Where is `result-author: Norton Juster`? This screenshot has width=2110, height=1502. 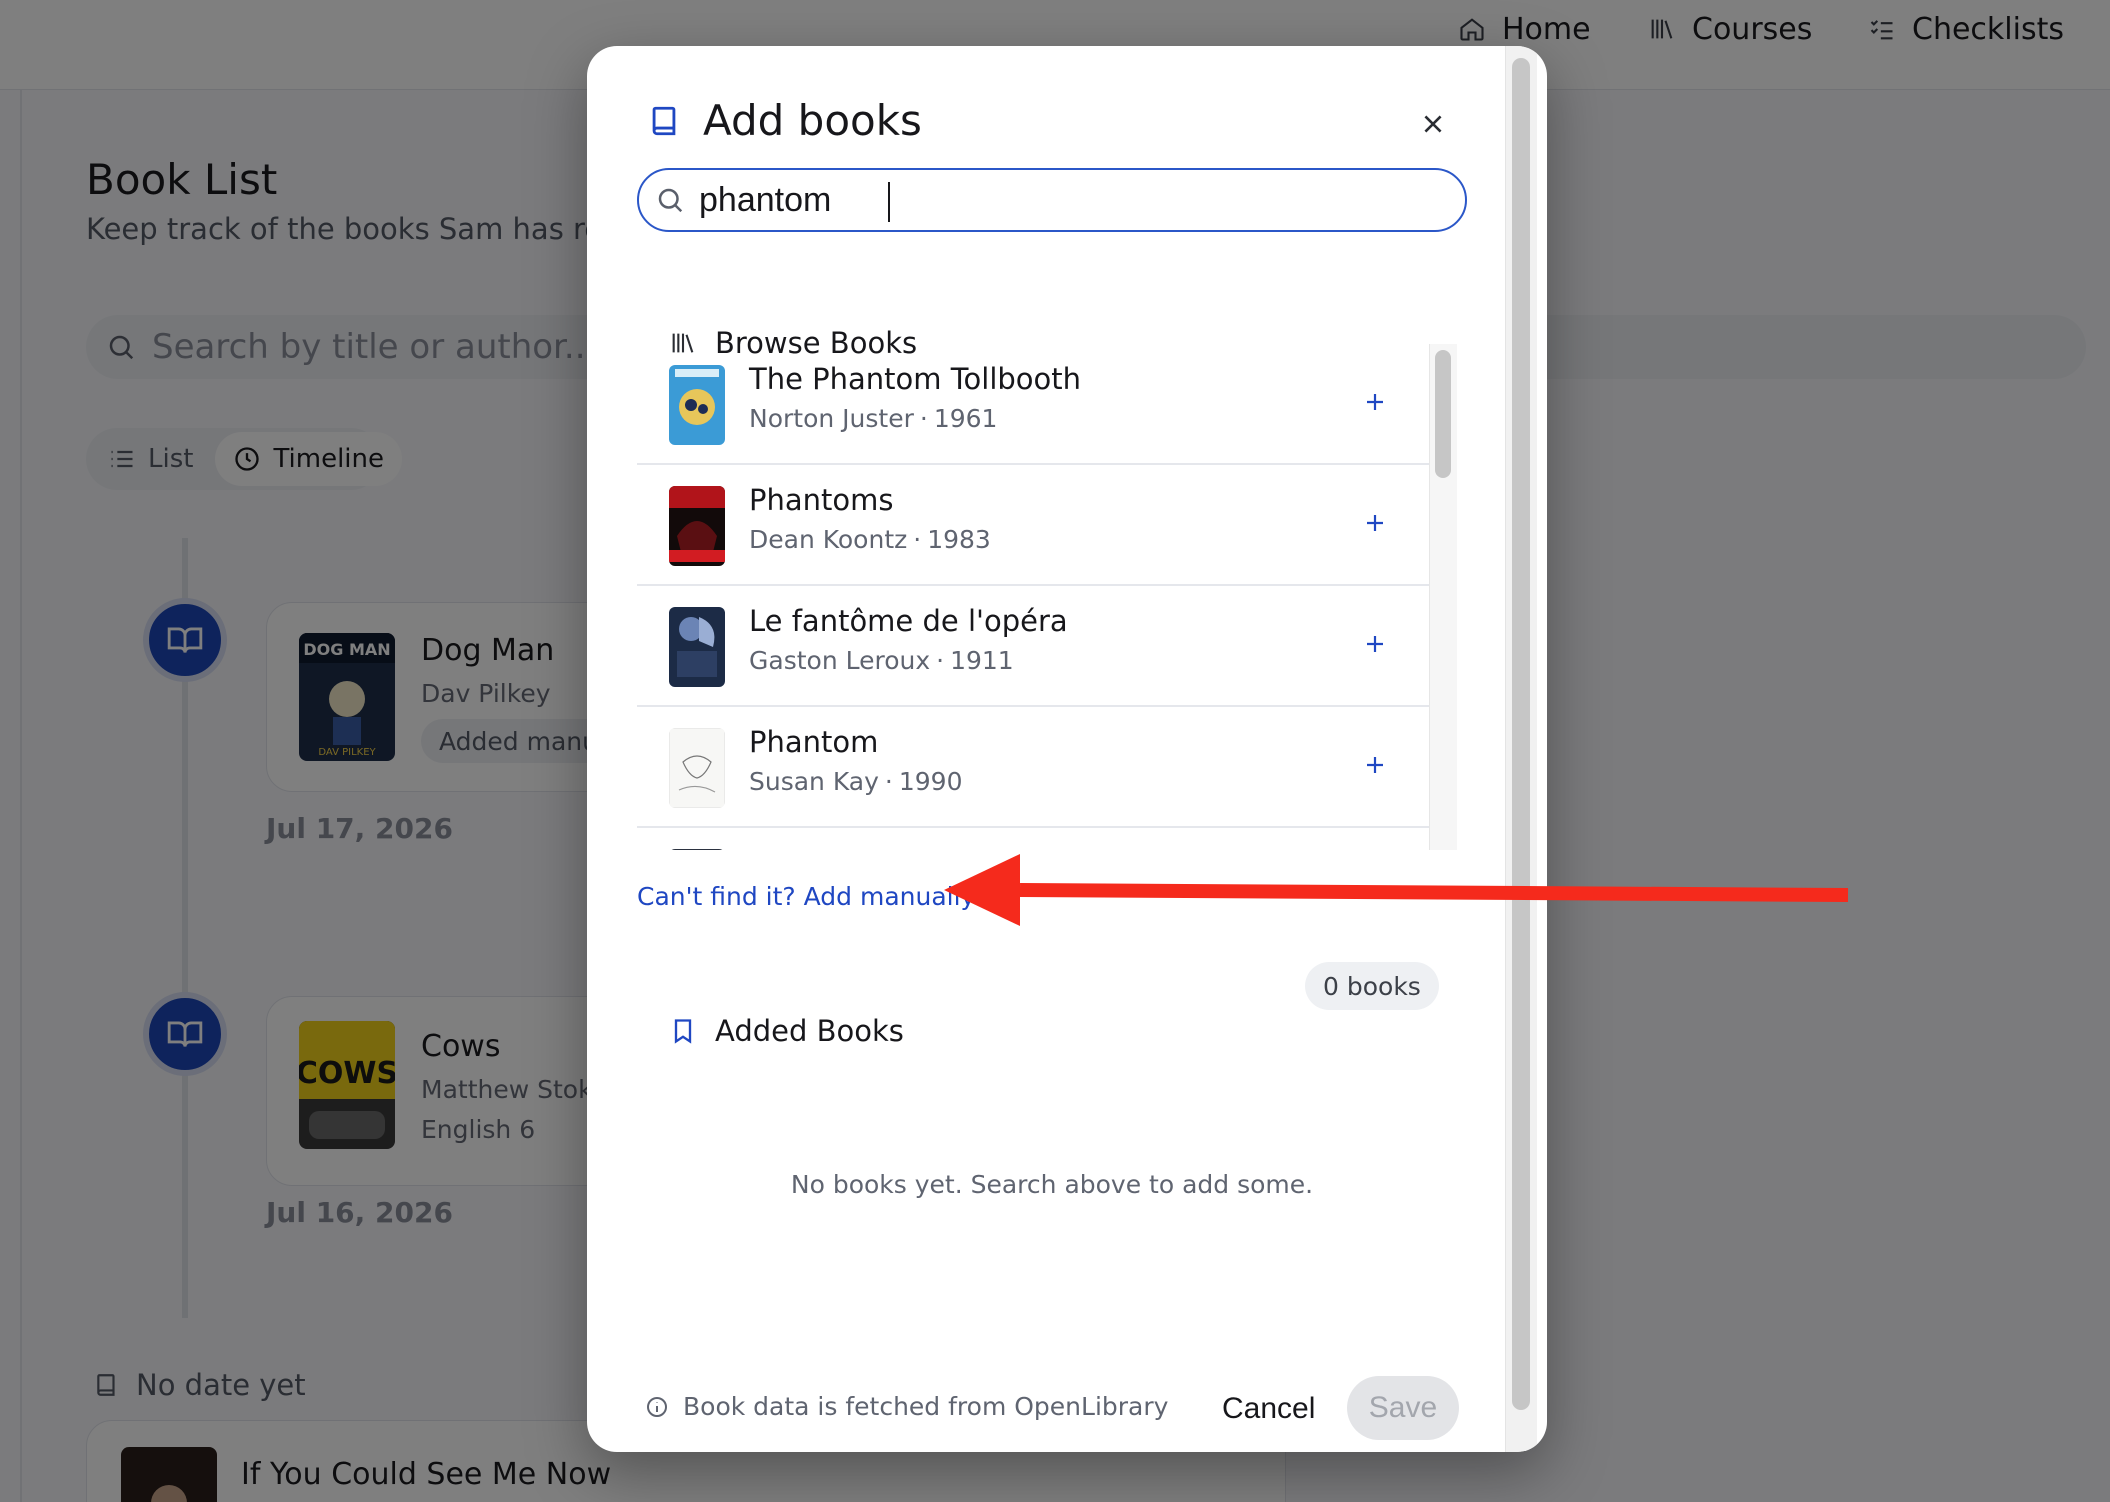
result-author: Norton Juster is located at coordinates (831, 418).